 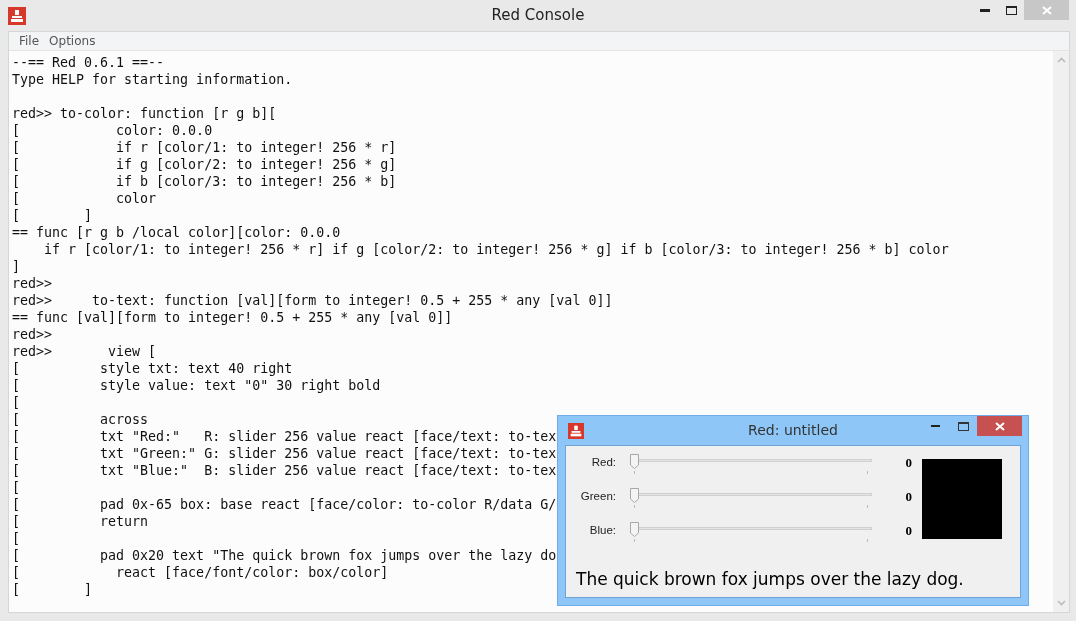 I want to click on menu-item: File, so click(x=29, y=41).